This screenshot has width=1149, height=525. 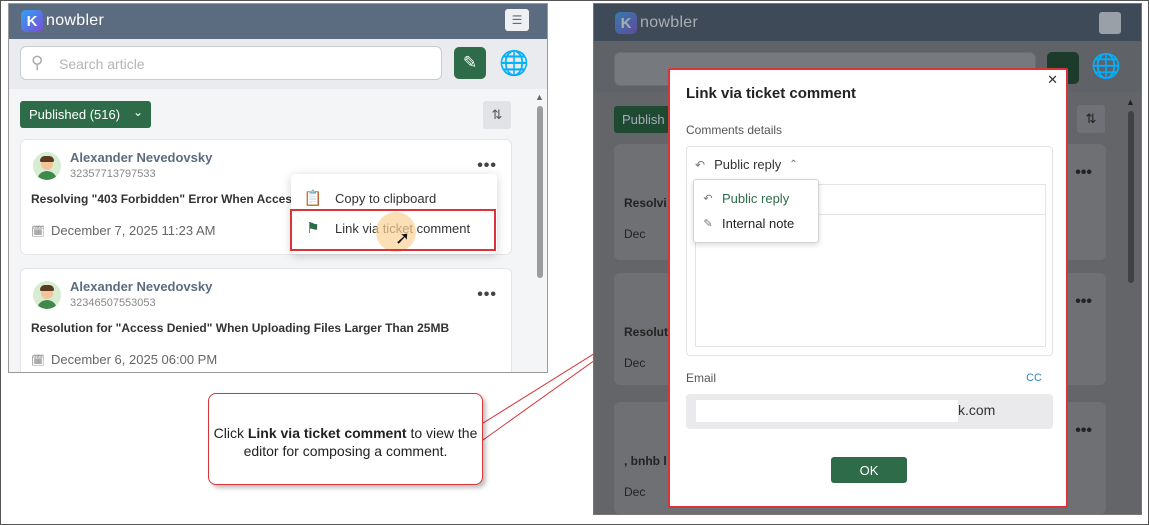 What do you see at coordinates (827, 411) in the screenshot?
I see `redacted-block` at bounding box center [827, 411].